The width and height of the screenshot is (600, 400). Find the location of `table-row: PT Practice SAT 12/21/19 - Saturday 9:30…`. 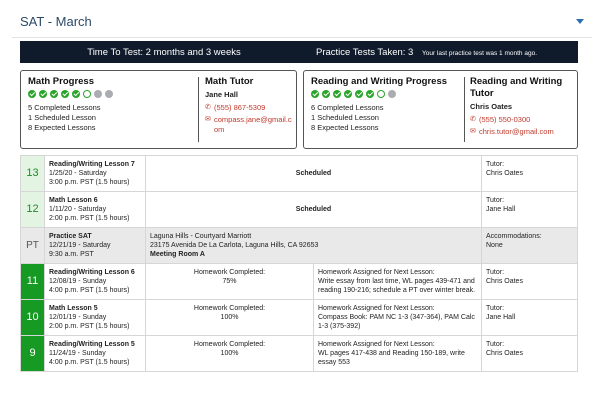

table-row: PT Practice SAT 12/21/19 - Saturday 9:30… is located at coordinates (299, 245).